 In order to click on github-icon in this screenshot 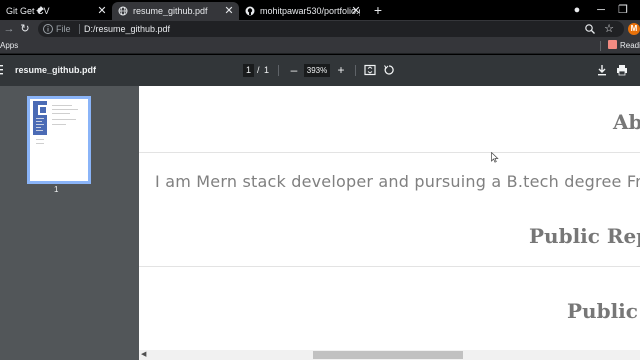, I will do `click(250, 11)`.